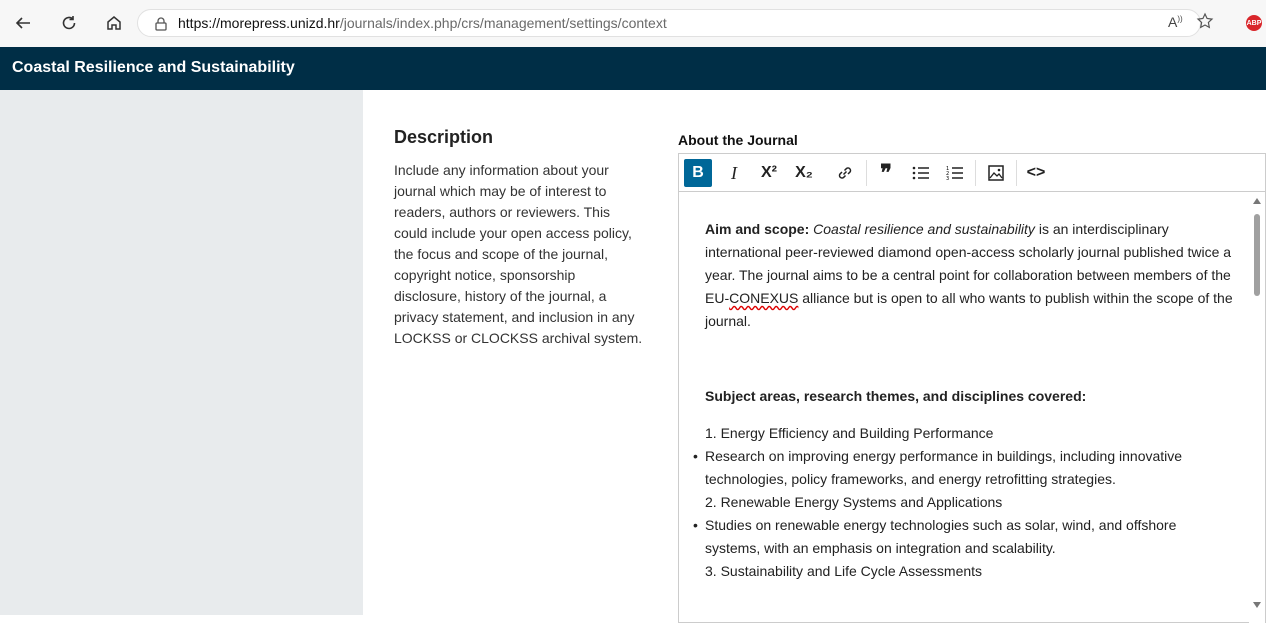 The width and height of the screenshot is (1266, 624). What do you see at coordinates (161, 26) in the screenshot?
I see `lock-icon` at bounding box center [161, 26].